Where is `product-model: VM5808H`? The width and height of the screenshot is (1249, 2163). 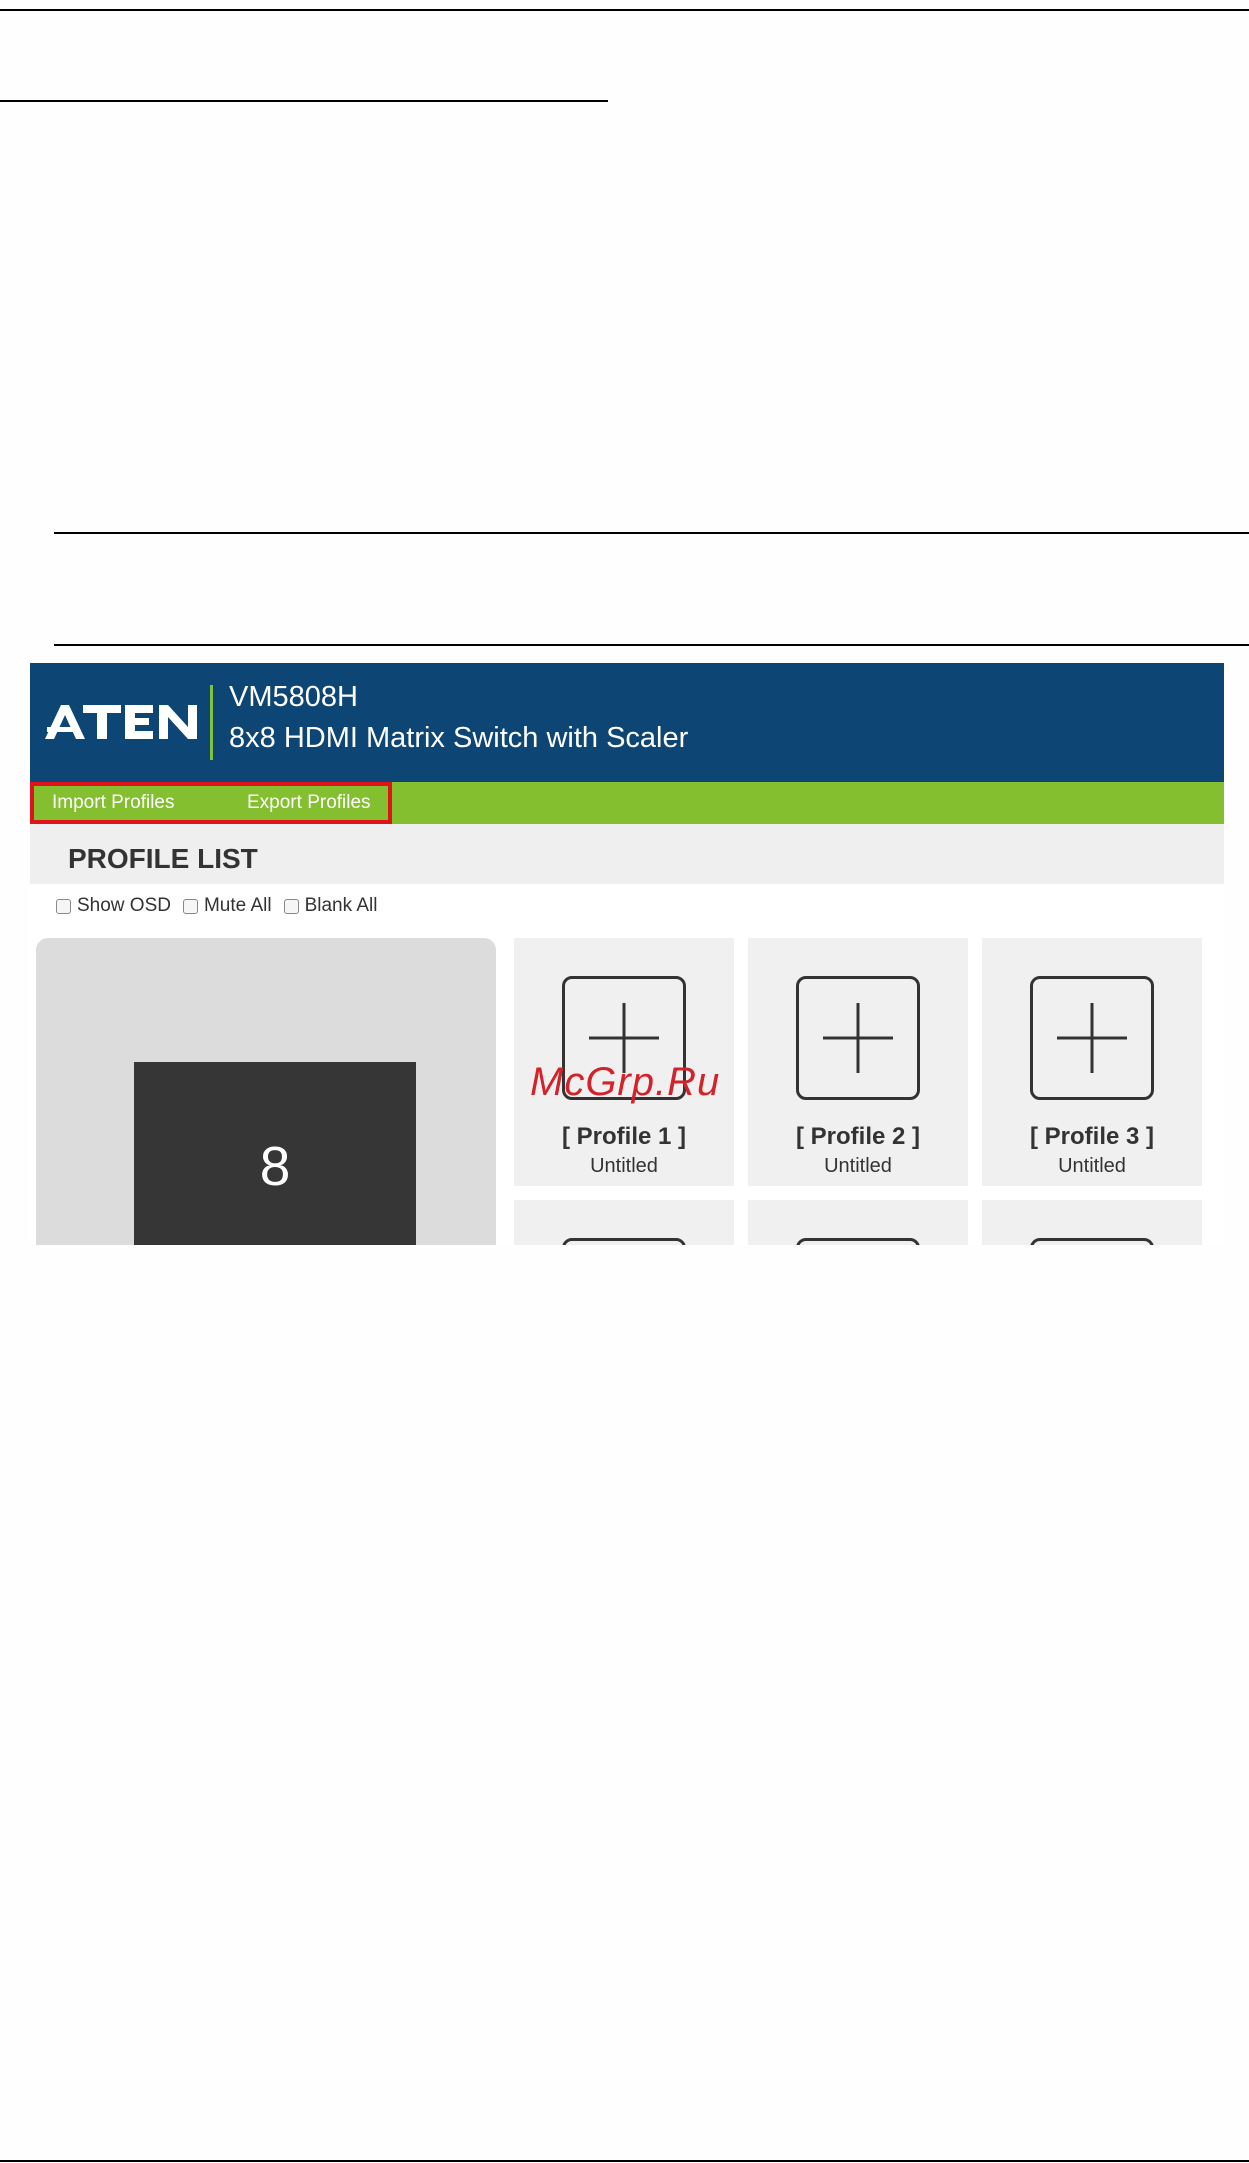
product-model: VM5808H is located at coordinates (293, 697).